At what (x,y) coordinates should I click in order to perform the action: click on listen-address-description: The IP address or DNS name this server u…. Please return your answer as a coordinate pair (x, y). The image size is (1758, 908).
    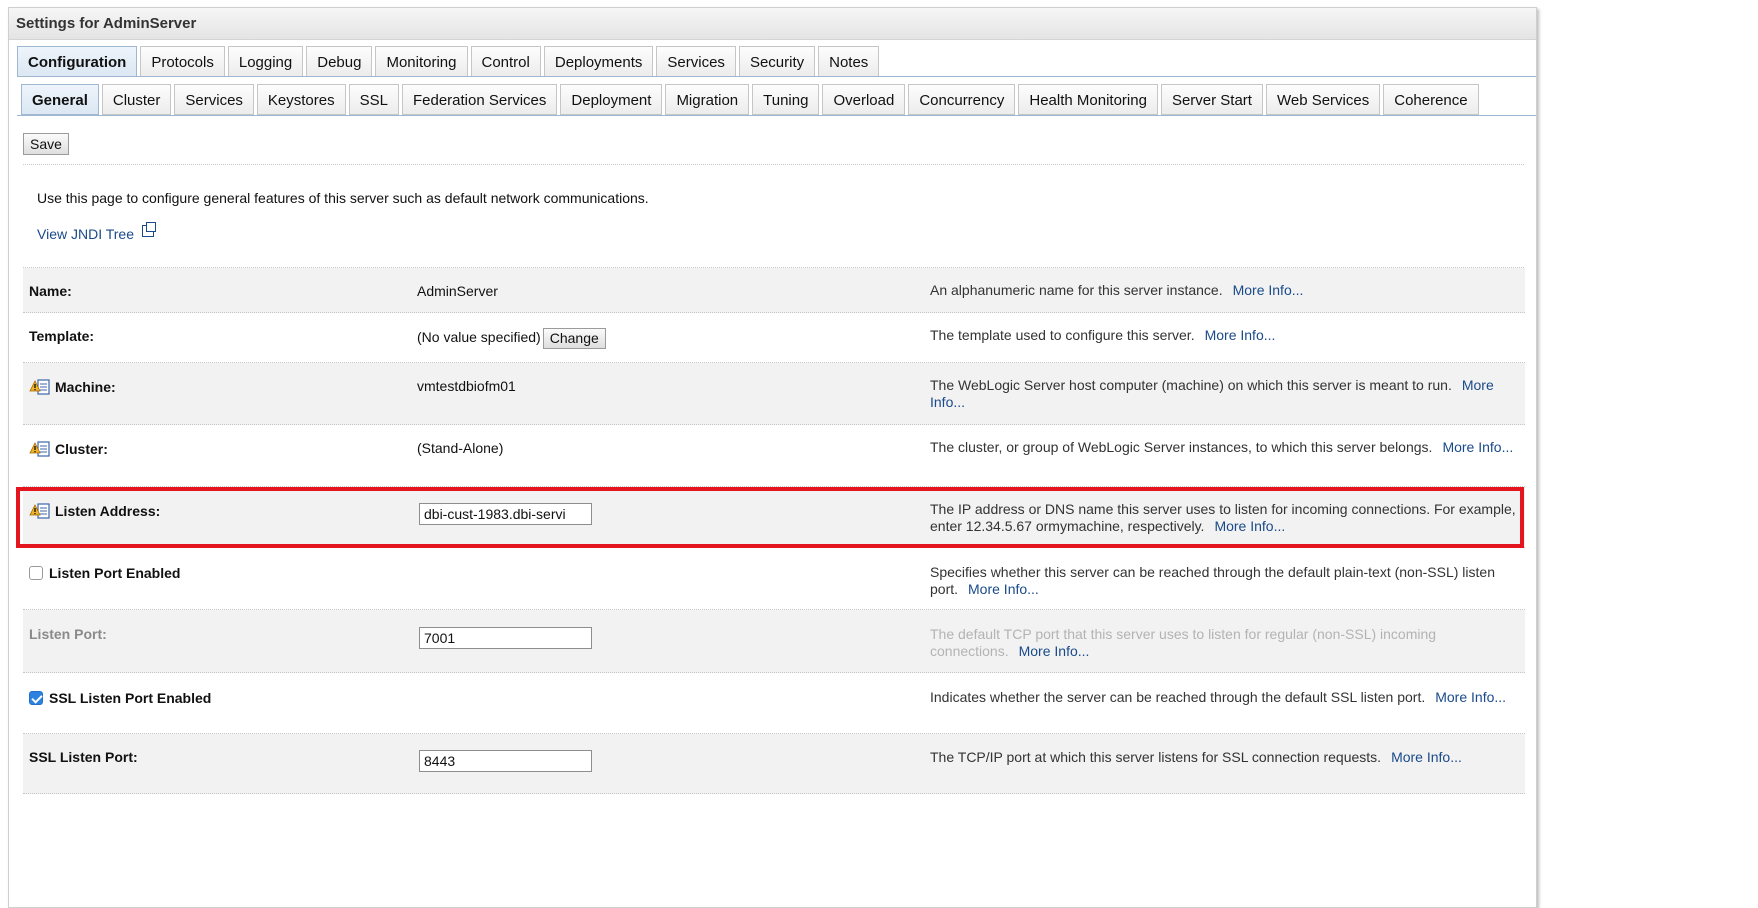
    Looking at the image, I should click on (1224, 518).